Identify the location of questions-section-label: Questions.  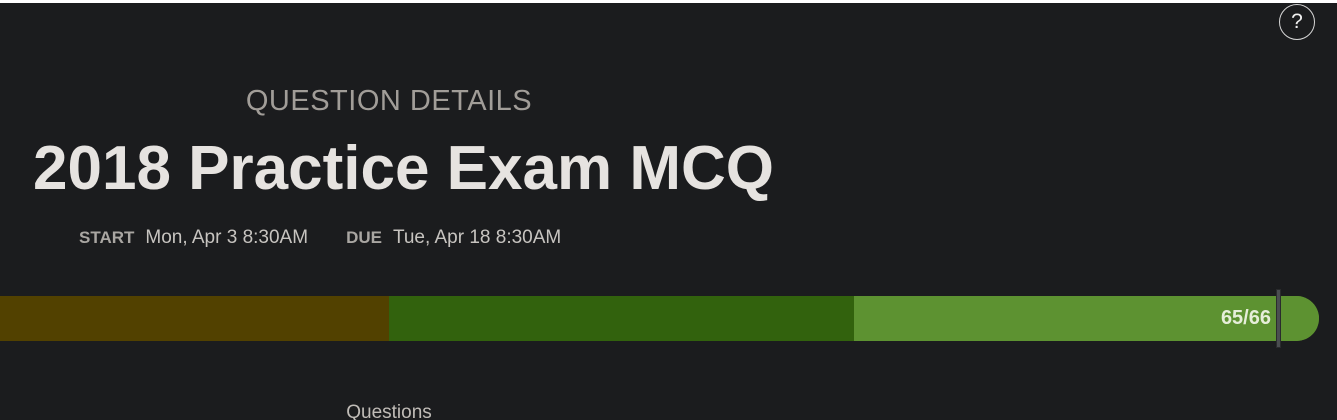
(389, 411).